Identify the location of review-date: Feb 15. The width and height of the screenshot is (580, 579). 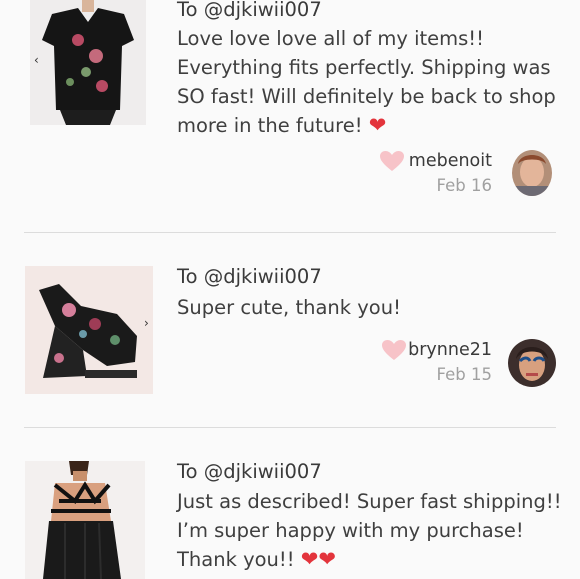
(464, 374).